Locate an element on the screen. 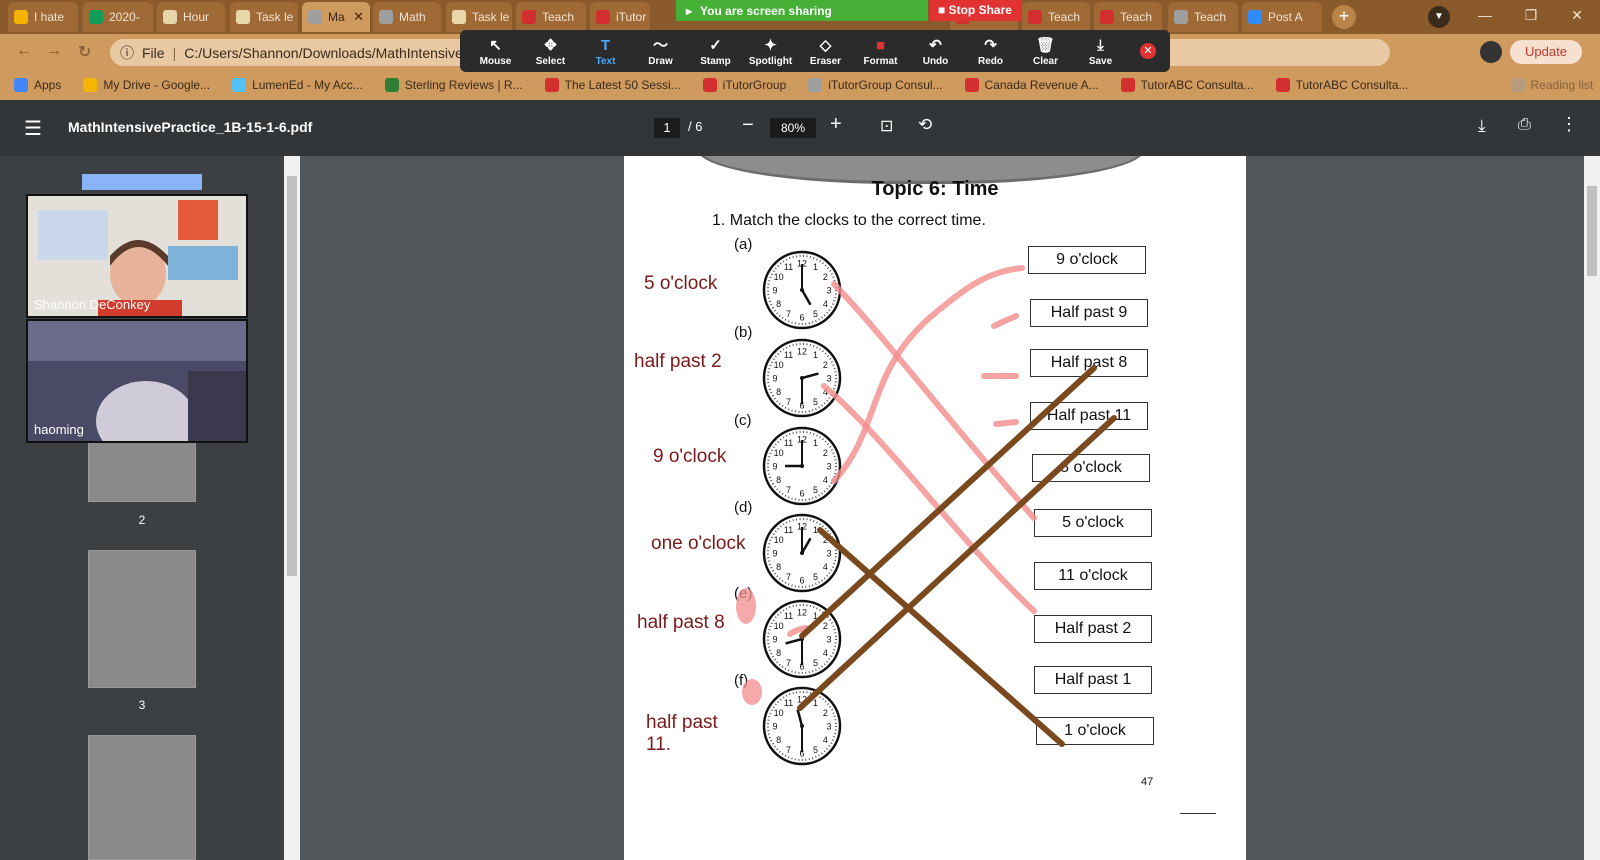 This screenshot has height=860, width=1600. tool-eraser: ◇ Eraser is located at coordinates (825, 51).